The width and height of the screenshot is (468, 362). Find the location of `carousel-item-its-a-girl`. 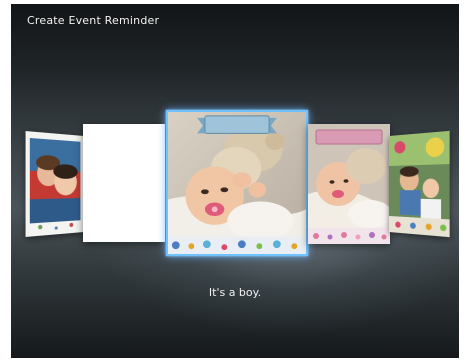

carousel-item-its-a-girl is located at coordinates (349, 184).